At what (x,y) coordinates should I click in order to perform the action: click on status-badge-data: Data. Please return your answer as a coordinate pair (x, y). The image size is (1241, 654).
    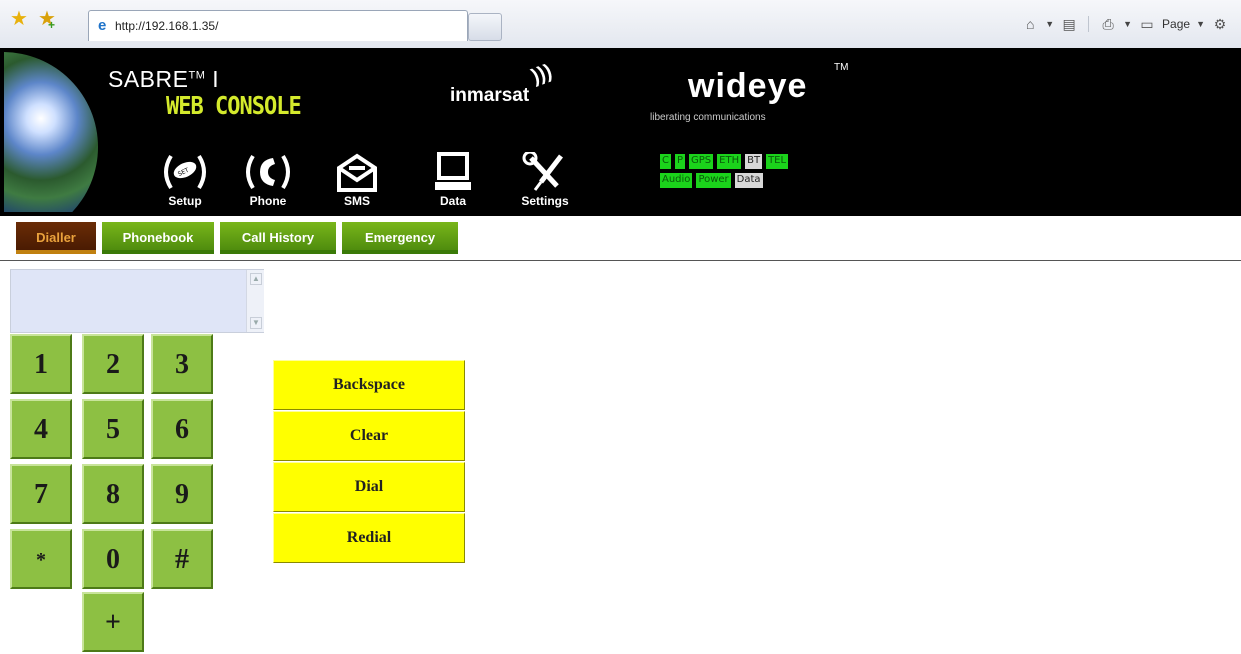
    Looking at the image, I should click on (748, 180).